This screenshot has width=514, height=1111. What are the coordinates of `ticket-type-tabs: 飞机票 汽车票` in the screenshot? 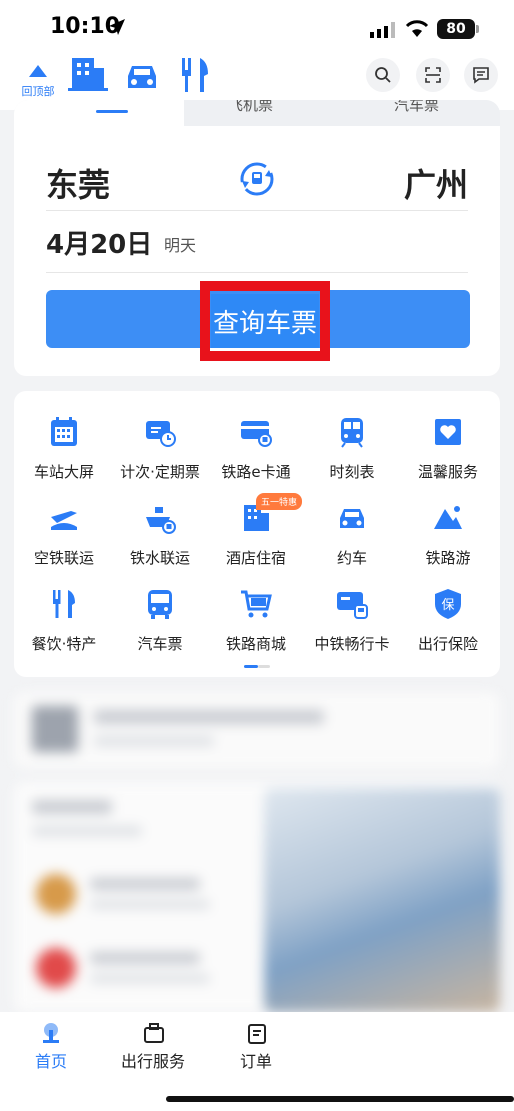 It's located at (257, 114).